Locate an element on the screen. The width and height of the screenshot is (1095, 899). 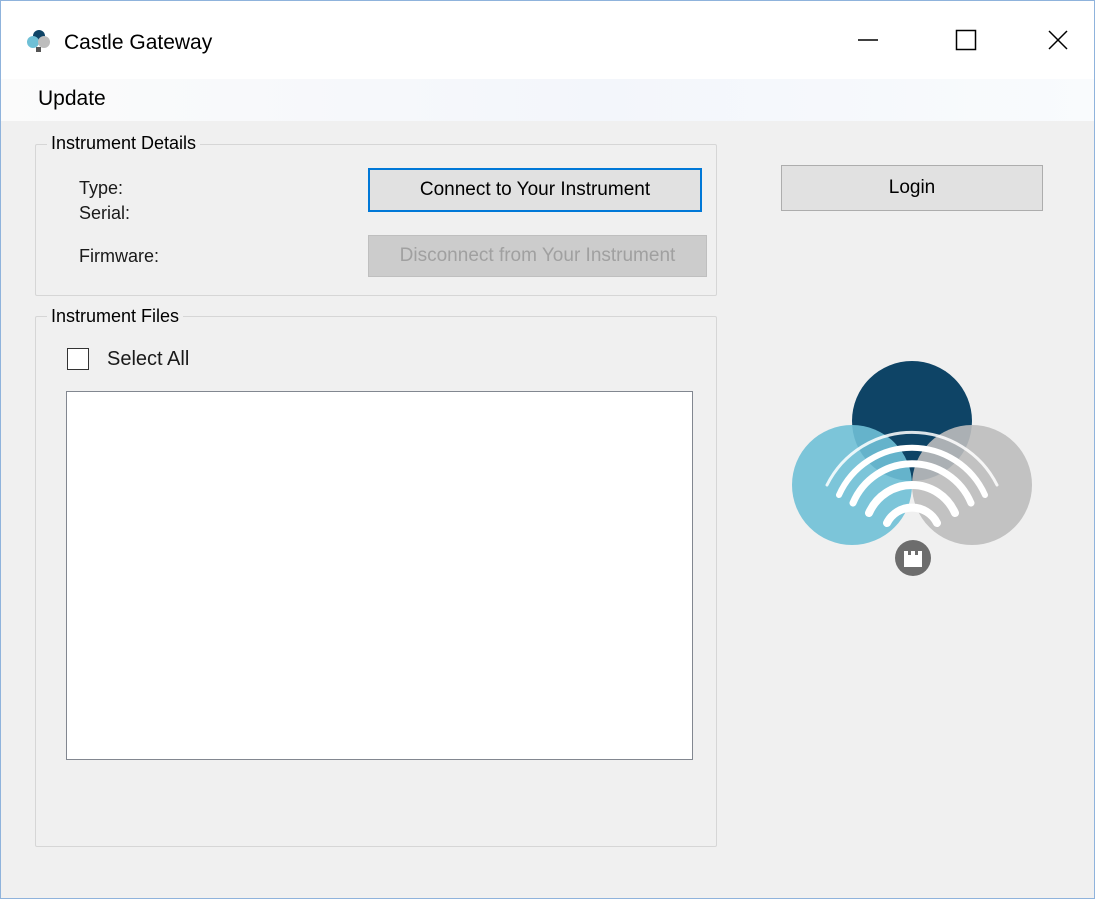
serial-label: Serial: is located at coordinates (105, 213).